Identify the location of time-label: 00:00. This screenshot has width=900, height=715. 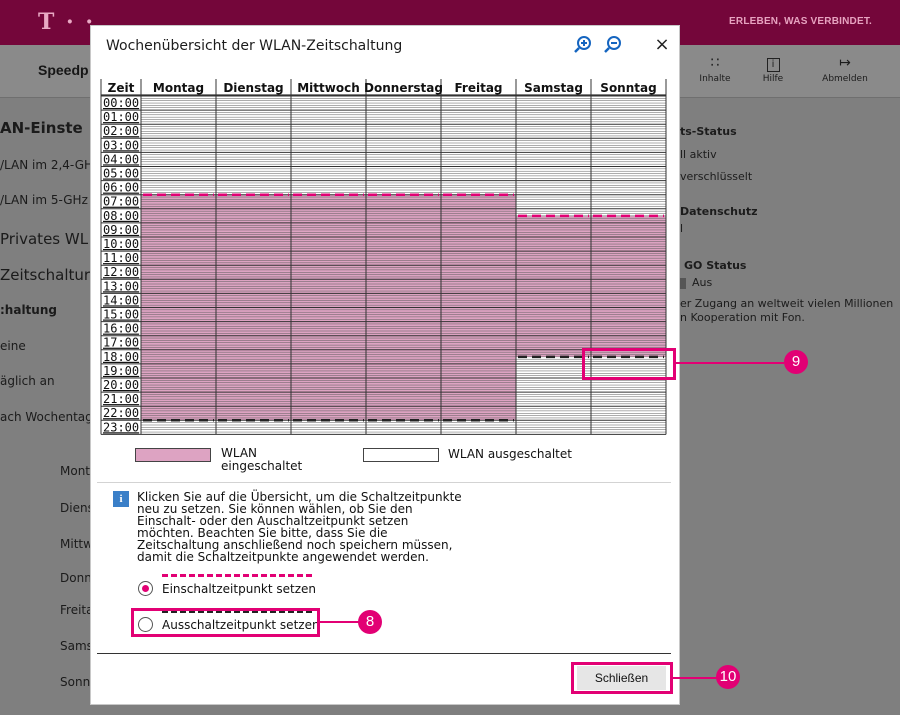
(121, 103).